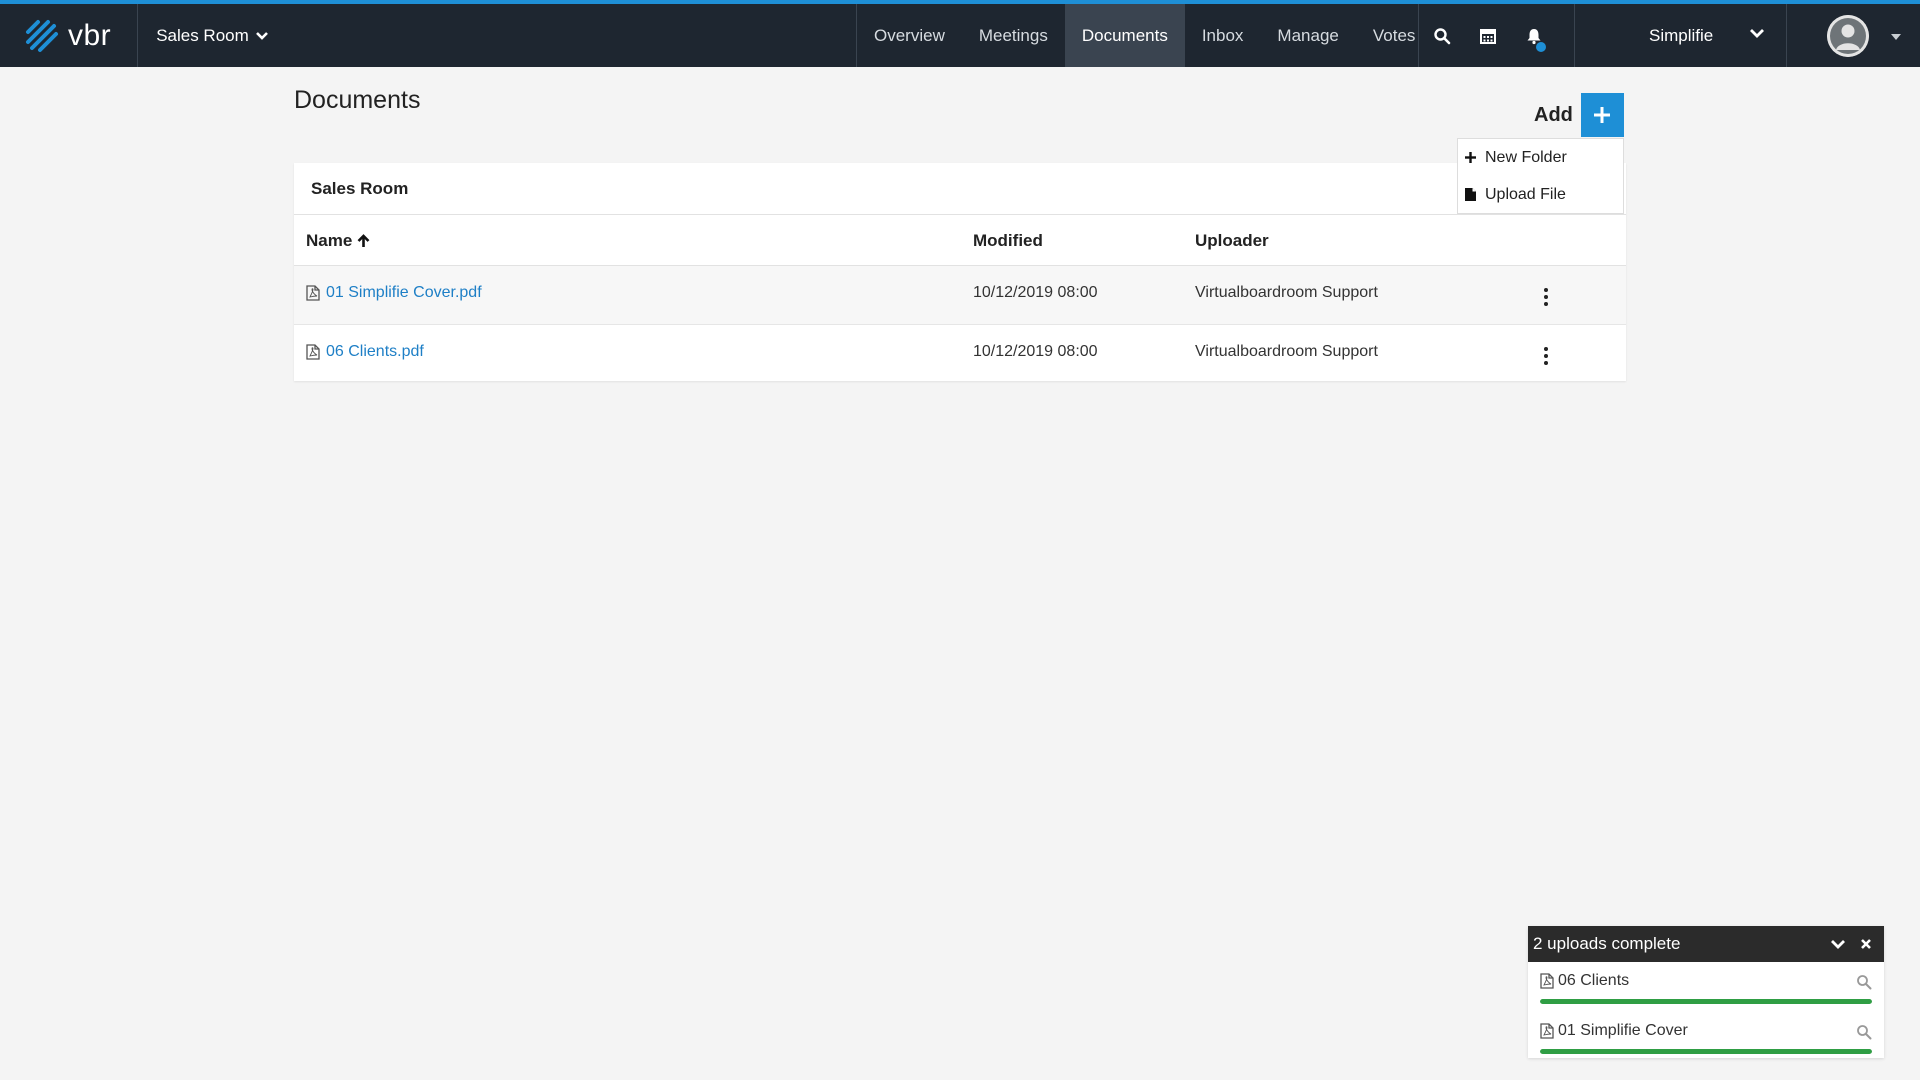 The height and width of the screenshot is (1080, 1920). I want to click on brand-logo: vbr, so click(67, 35).